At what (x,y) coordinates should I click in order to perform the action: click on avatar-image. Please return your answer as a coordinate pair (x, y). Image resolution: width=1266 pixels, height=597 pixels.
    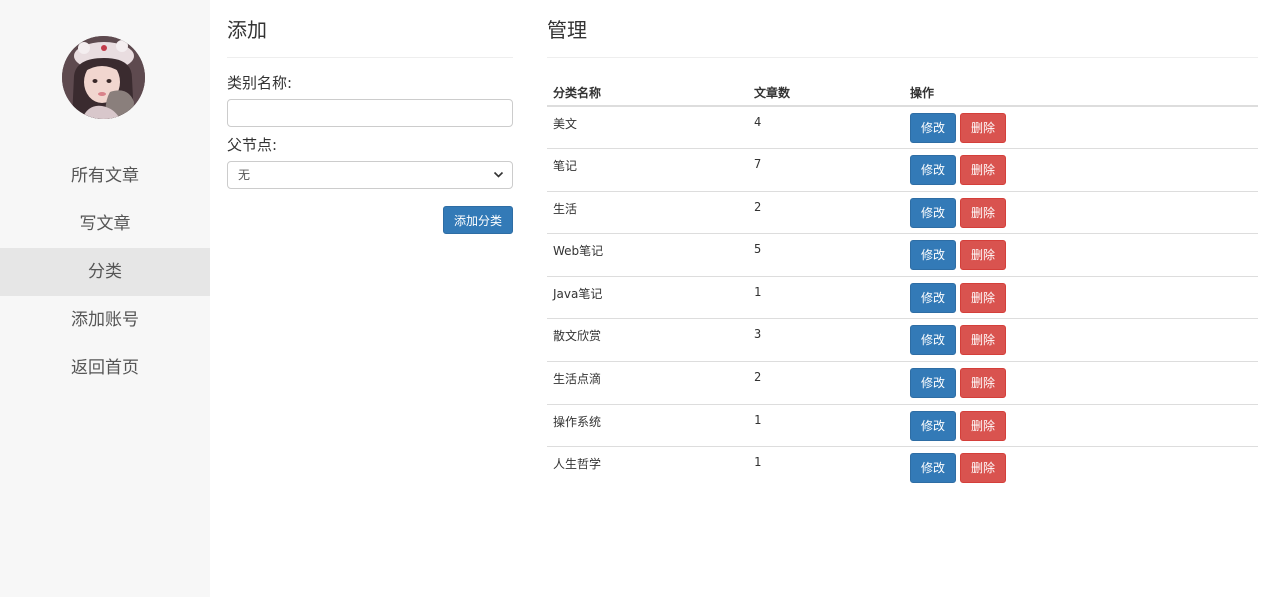
    Looking at the image, I should click on (103, 77).